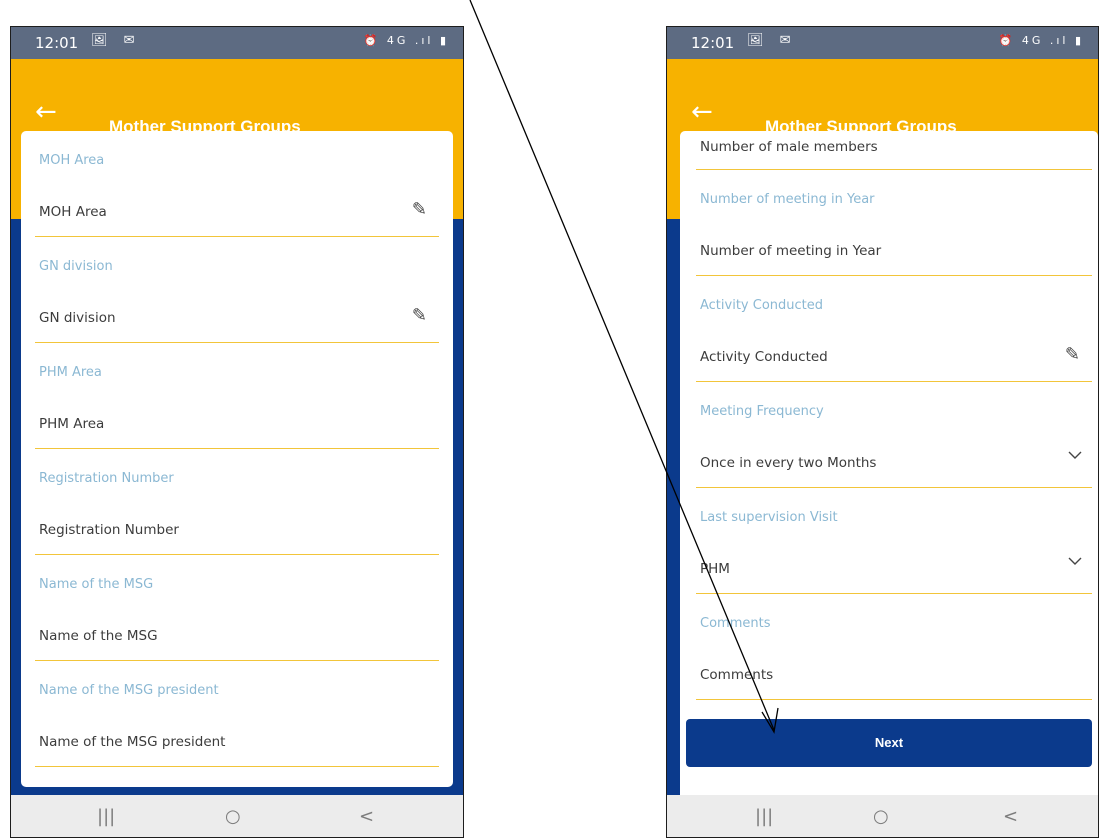  Describe the element at coordinates (715, 569) in the screenshot. I see `dropdown-value: PHM` at that location.